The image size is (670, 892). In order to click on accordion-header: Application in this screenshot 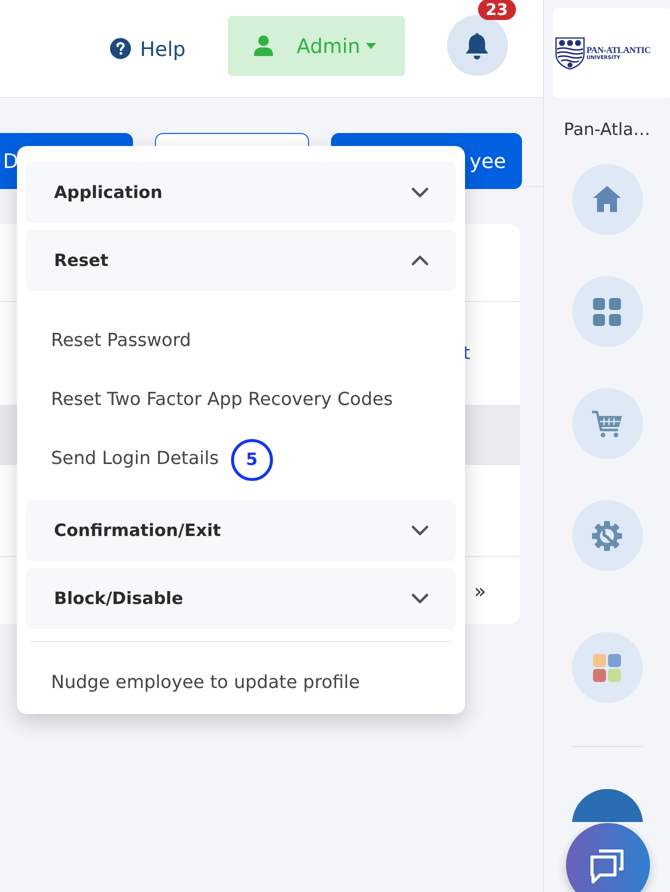, I will do `click(241, 192)`.